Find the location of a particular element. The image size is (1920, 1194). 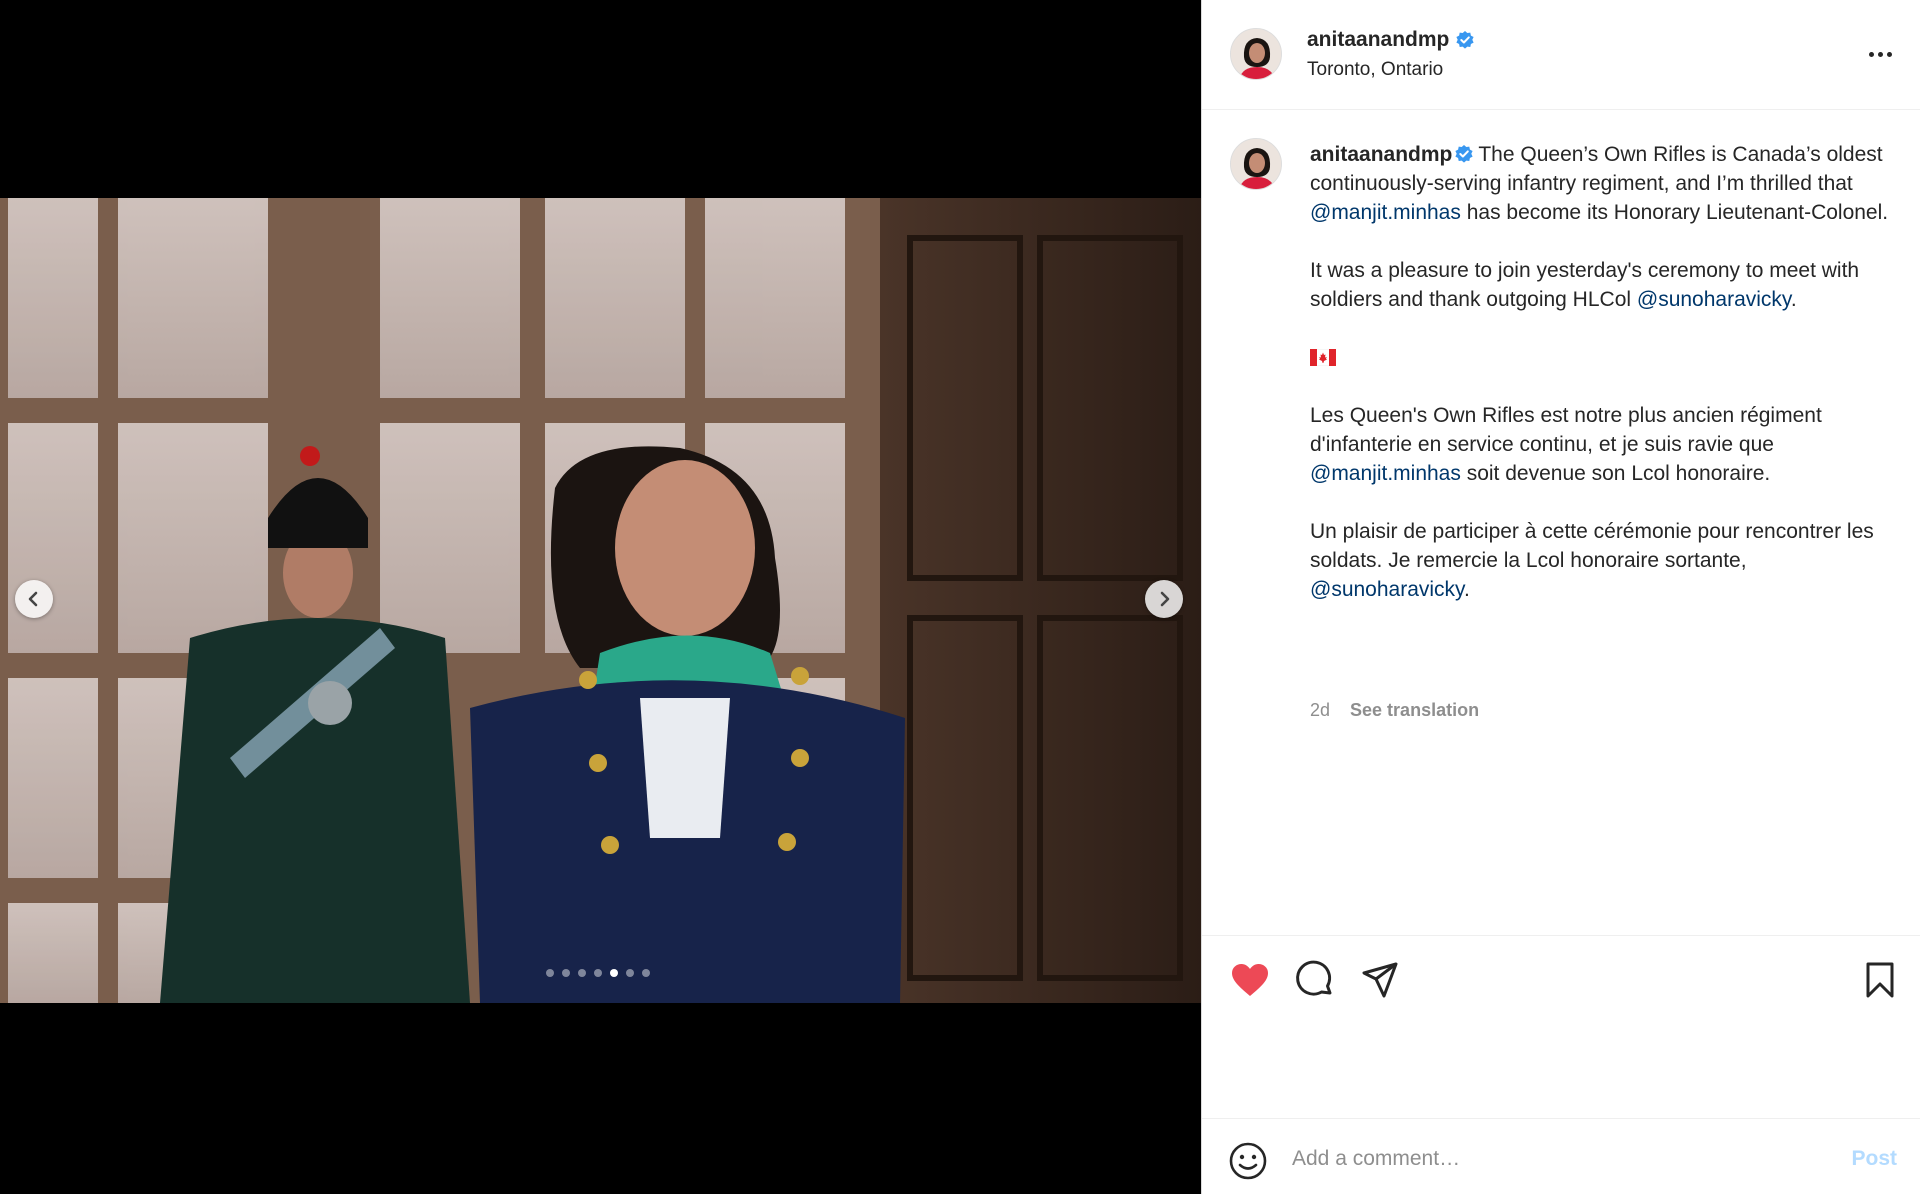

caption-username: anitaanandmp is located at coordinates (1381, 154).